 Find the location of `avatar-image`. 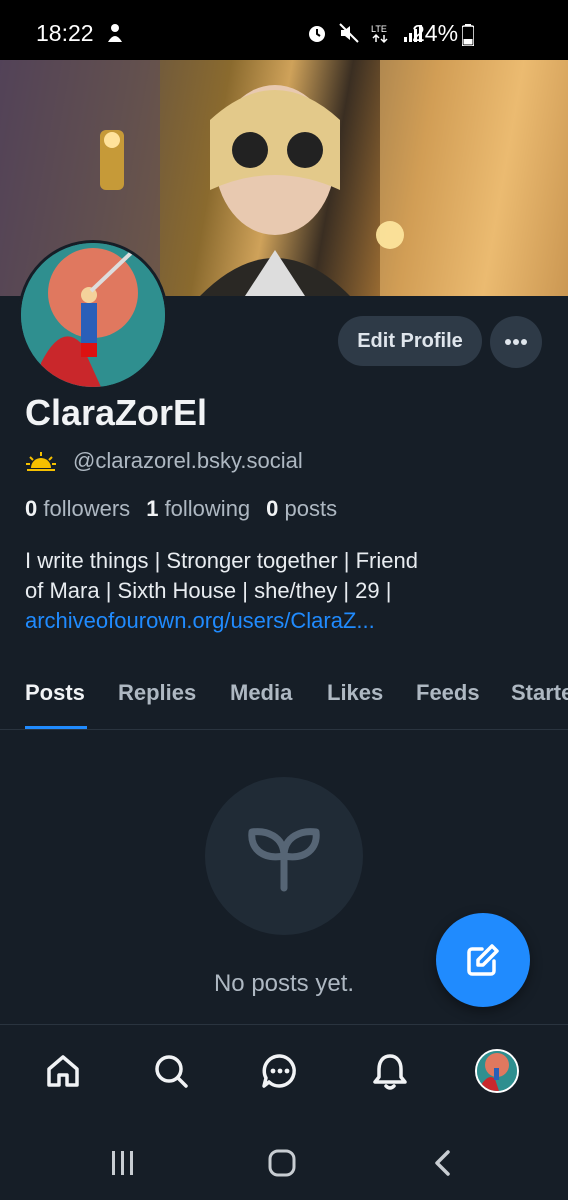

avatar-image is located at coordinates (93, 315).